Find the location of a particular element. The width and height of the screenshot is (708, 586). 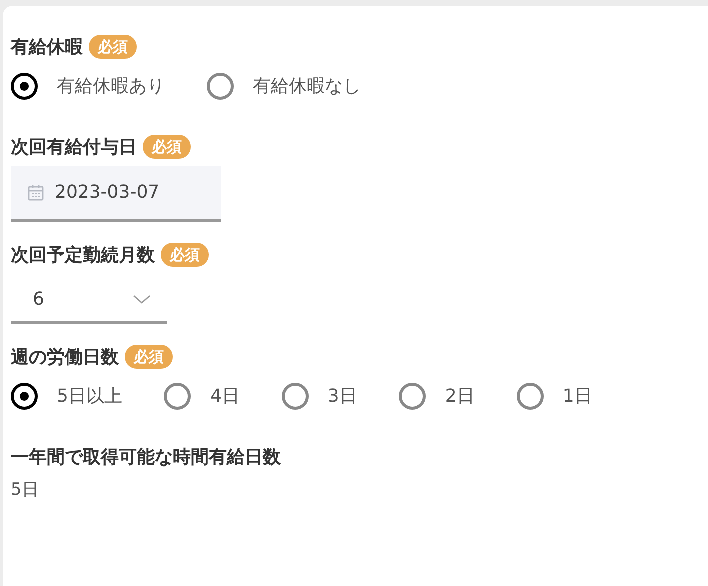

field-label: 有給休暇 is located at coordinates (47, 47).